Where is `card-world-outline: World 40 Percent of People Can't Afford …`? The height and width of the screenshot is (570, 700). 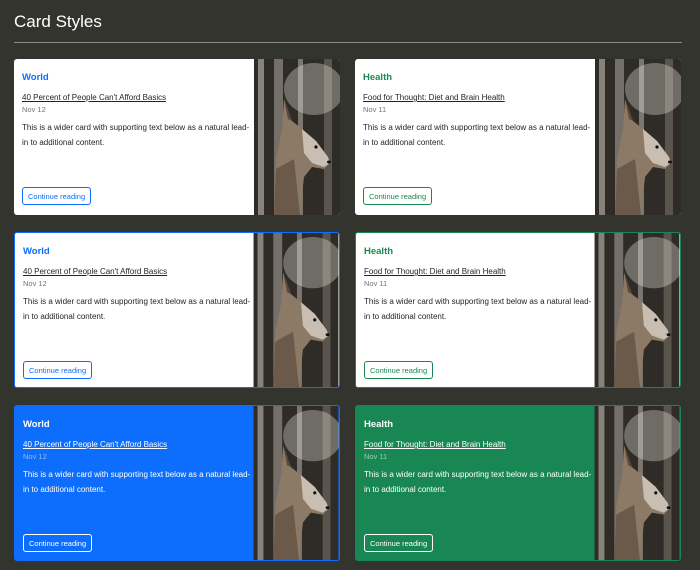
card-world-outline: World 40 Percent of People Can't Afford … is located at coordinates (177, 310).